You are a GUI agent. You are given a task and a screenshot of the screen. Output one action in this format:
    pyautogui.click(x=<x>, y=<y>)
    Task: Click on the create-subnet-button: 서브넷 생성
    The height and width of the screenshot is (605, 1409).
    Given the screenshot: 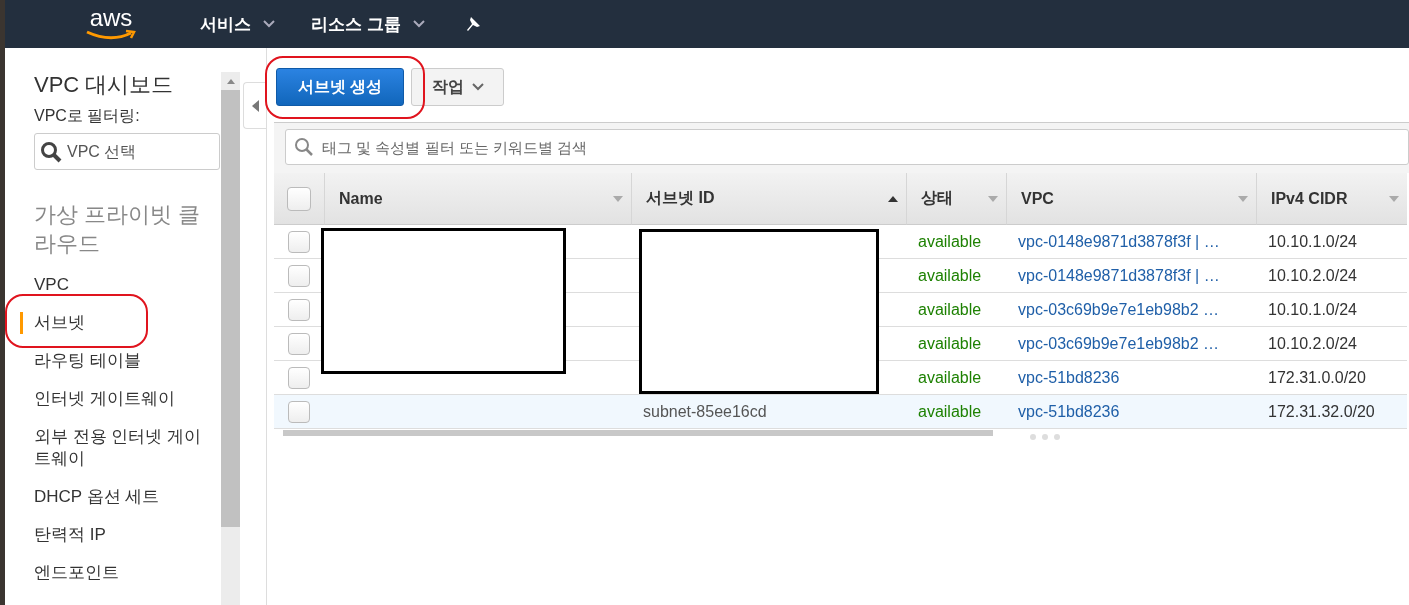 What is the action you would take?
    pyautogui.click(x=340, y=87)
    